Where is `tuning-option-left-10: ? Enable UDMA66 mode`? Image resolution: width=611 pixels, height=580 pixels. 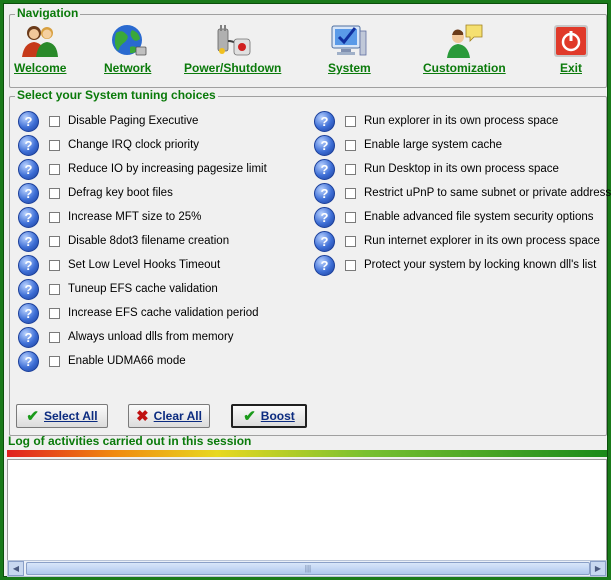
tuning-option-left-10: ? Enable UDMA66 mode is located at coordinates (102, 361).